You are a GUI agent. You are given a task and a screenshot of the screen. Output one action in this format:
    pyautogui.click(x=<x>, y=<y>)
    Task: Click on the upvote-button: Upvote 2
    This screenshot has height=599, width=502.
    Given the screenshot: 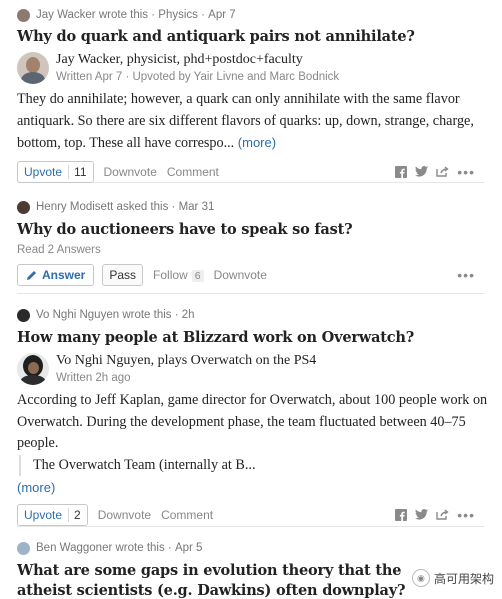 What is the action you would take?
    pyautogui.click(x=52, y=514)
    